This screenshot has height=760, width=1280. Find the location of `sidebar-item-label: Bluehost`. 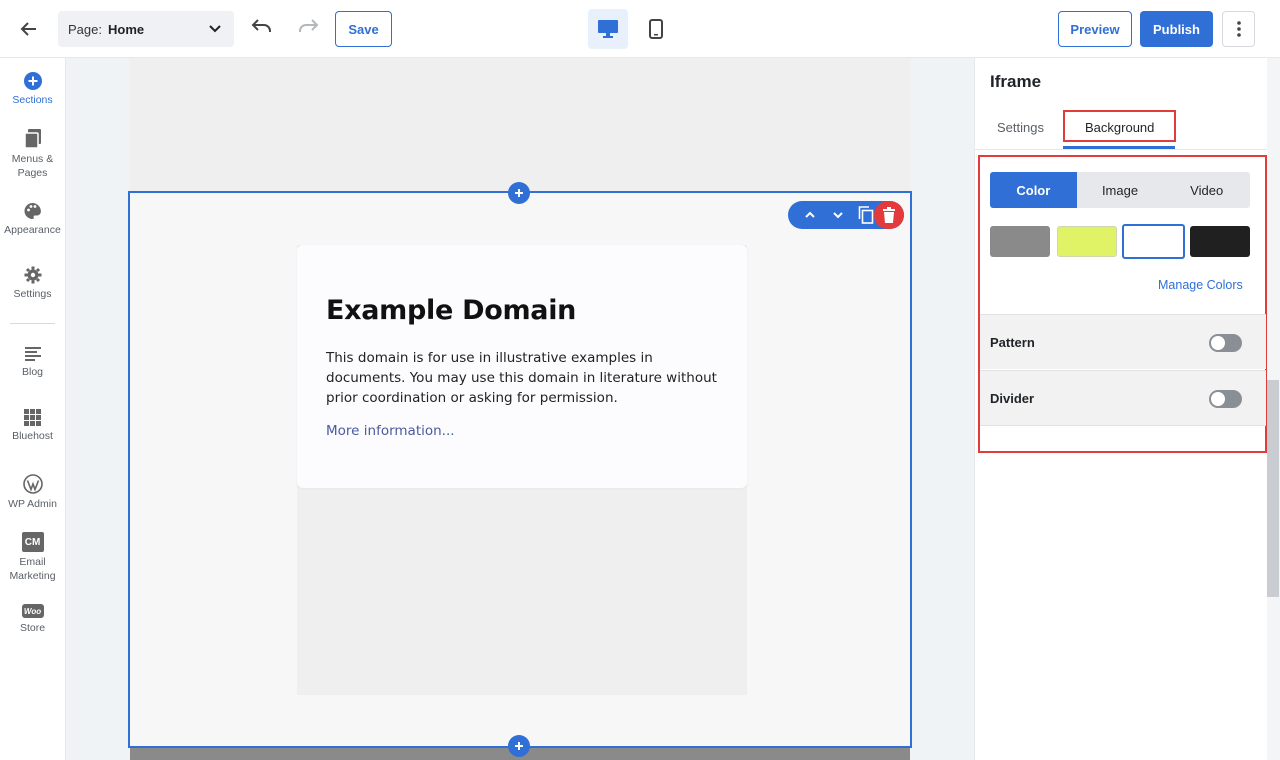

sidebar-item-label: Bluehost is located at coordinates (32, 436).